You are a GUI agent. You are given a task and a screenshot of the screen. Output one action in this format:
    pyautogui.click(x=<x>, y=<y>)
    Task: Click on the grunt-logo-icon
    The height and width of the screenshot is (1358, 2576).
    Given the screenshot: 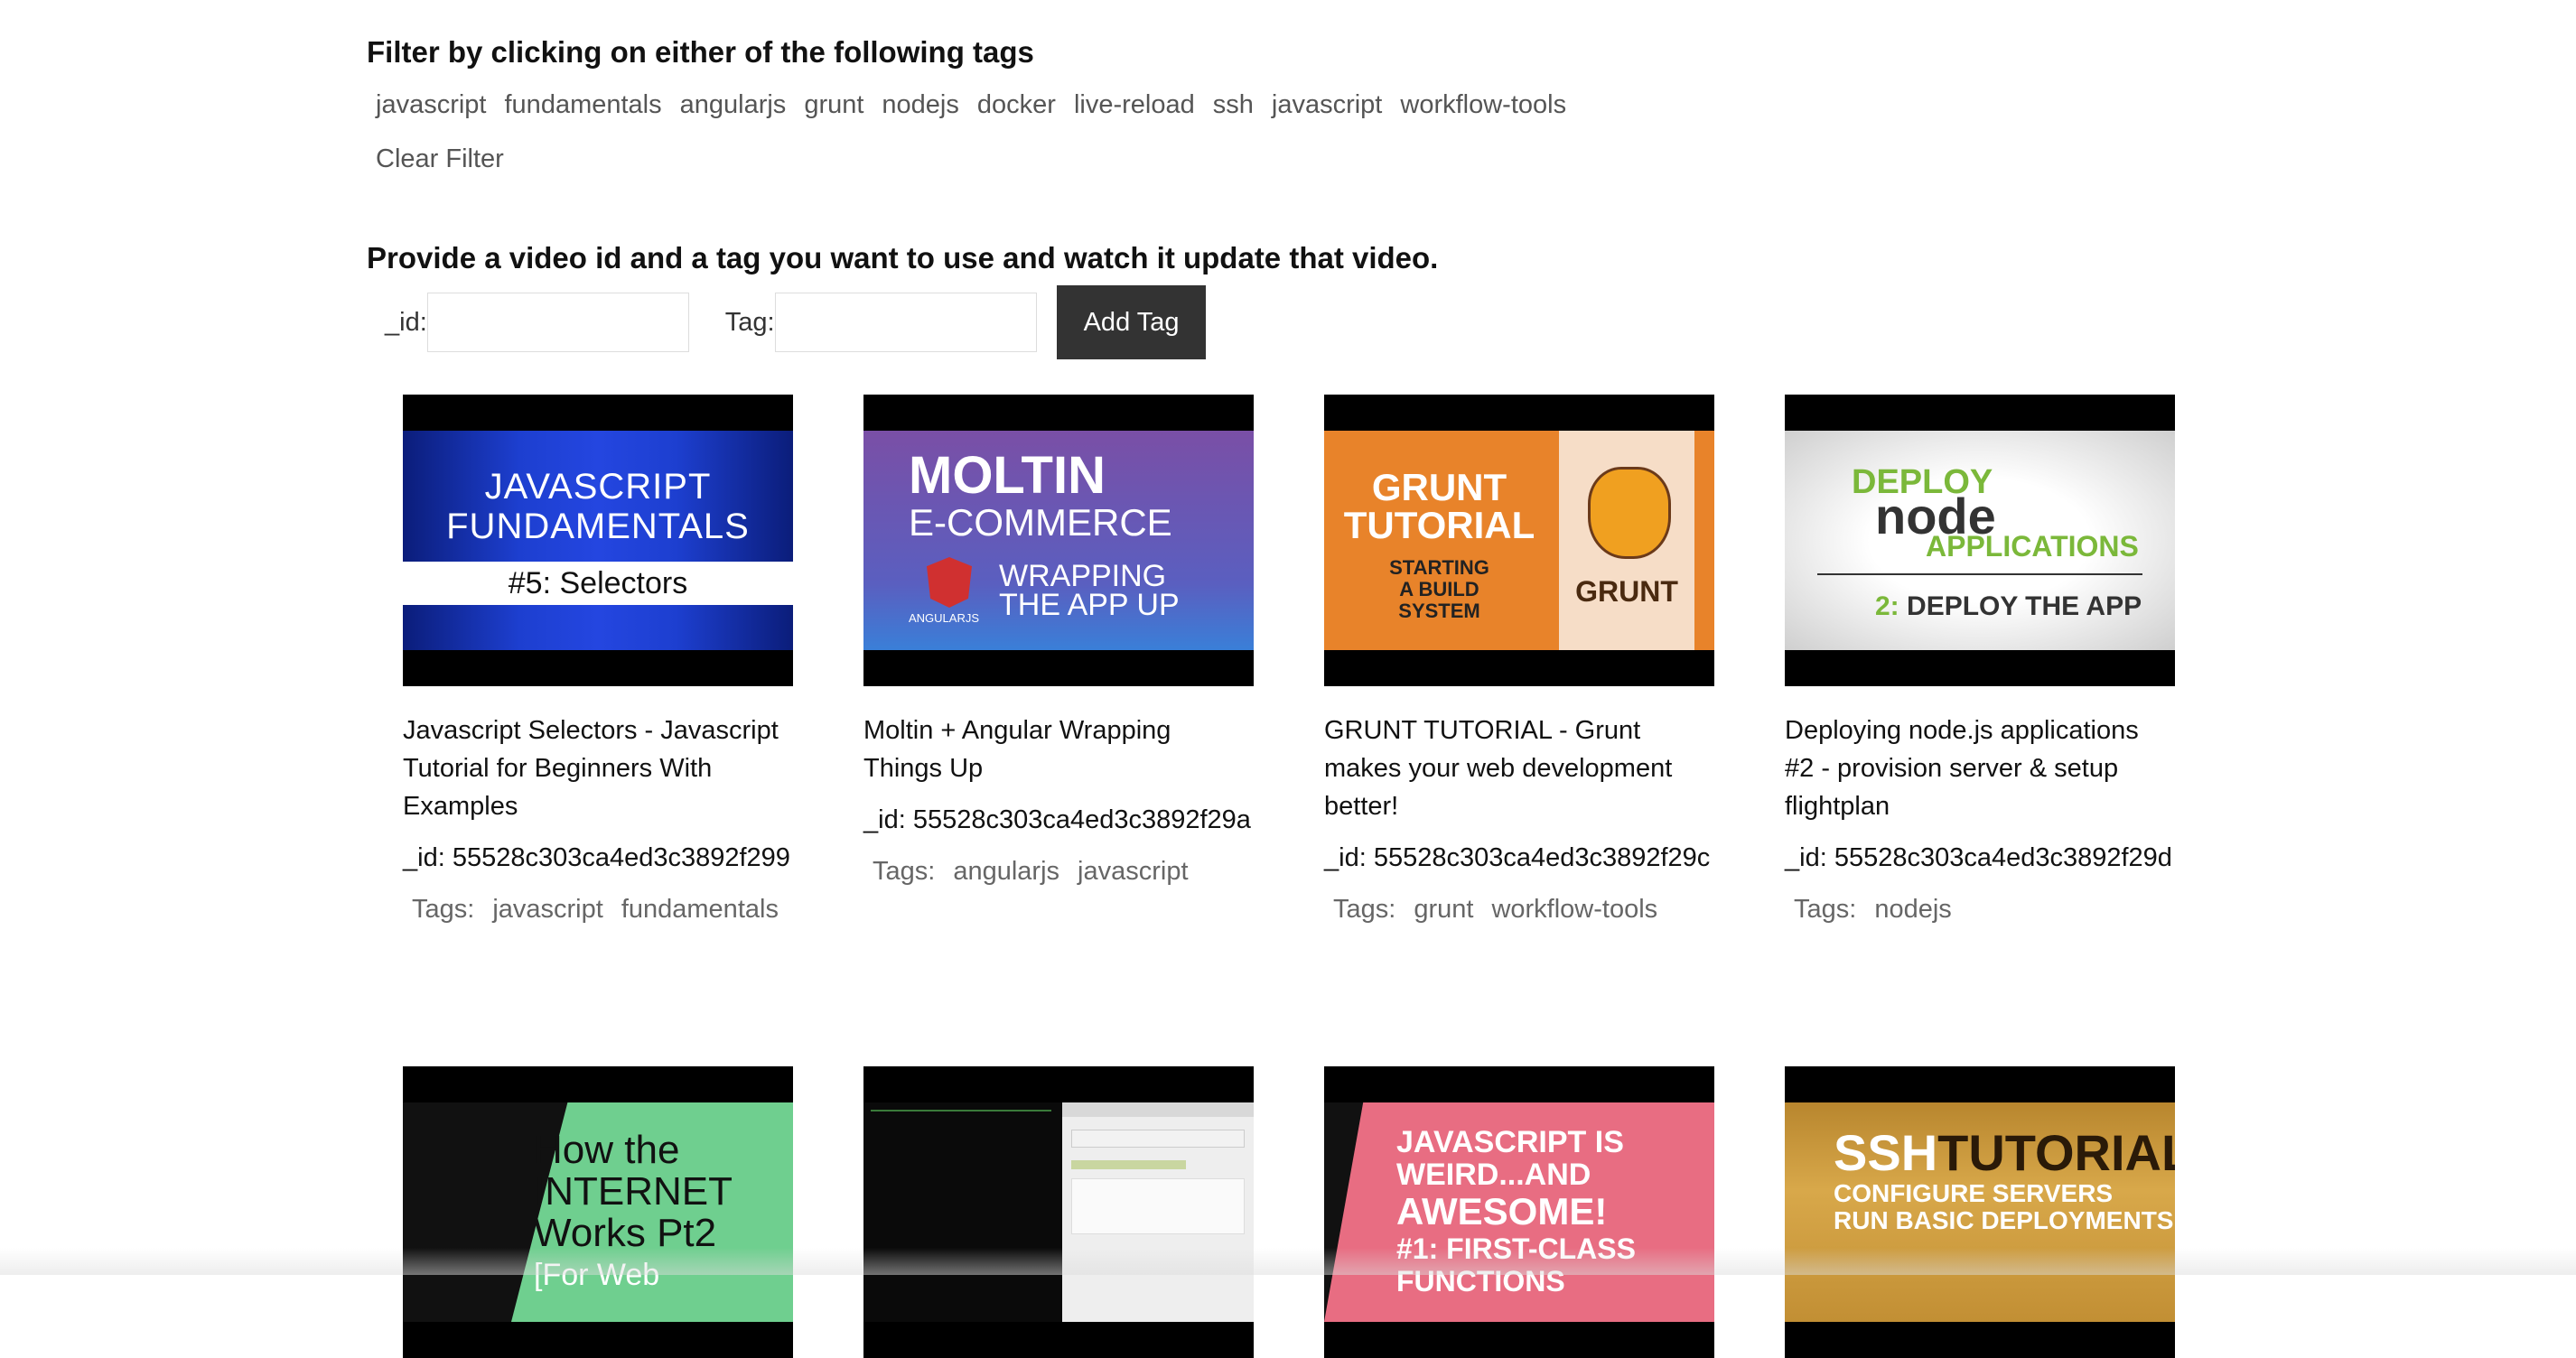 What is the action you would take?
    pyautogui.click(x=1629, y=513)
    